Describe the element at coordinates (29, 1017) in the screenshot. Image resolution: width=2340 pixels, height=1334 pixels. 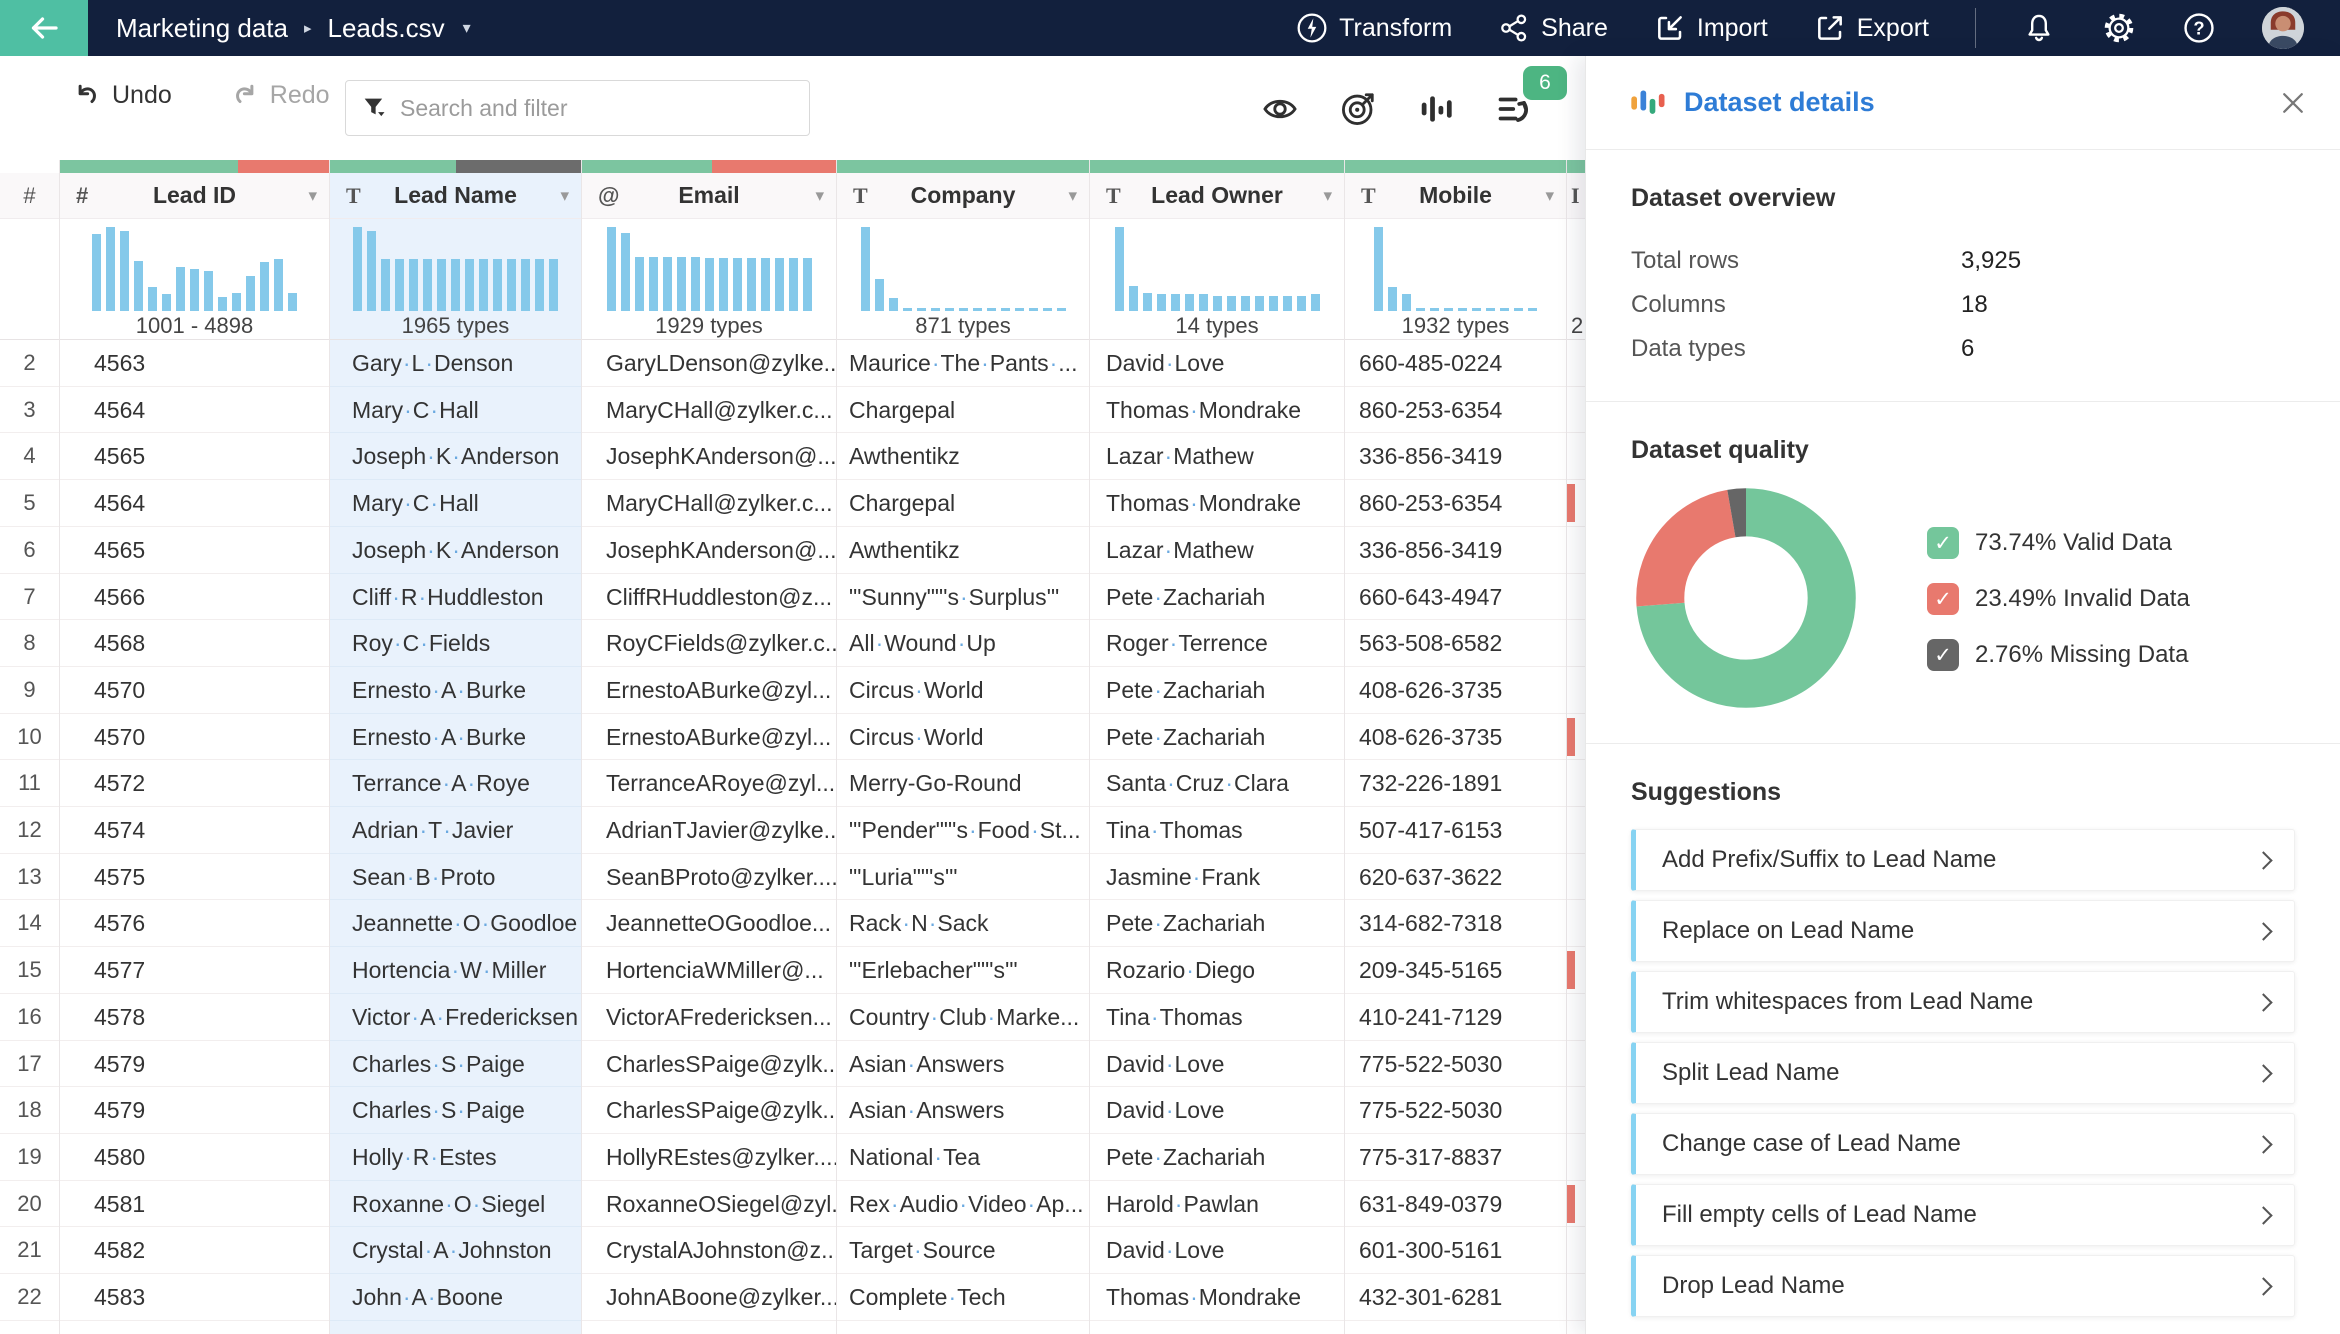
I see `row-number: 16` at that location.